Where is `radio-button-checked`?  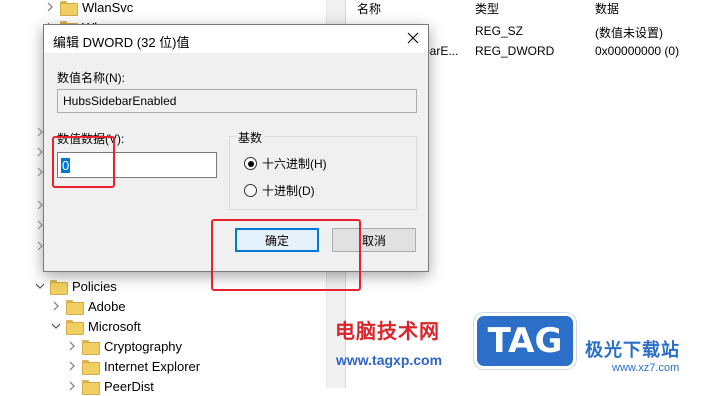 radio-button-checked is located at coordinates (250, 163).